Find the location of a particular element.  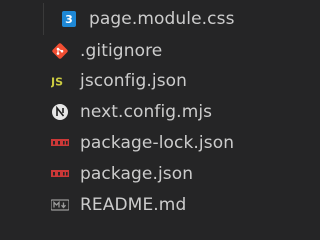

file-name-label: jsconfig.json is located at coordinates (134, 81).